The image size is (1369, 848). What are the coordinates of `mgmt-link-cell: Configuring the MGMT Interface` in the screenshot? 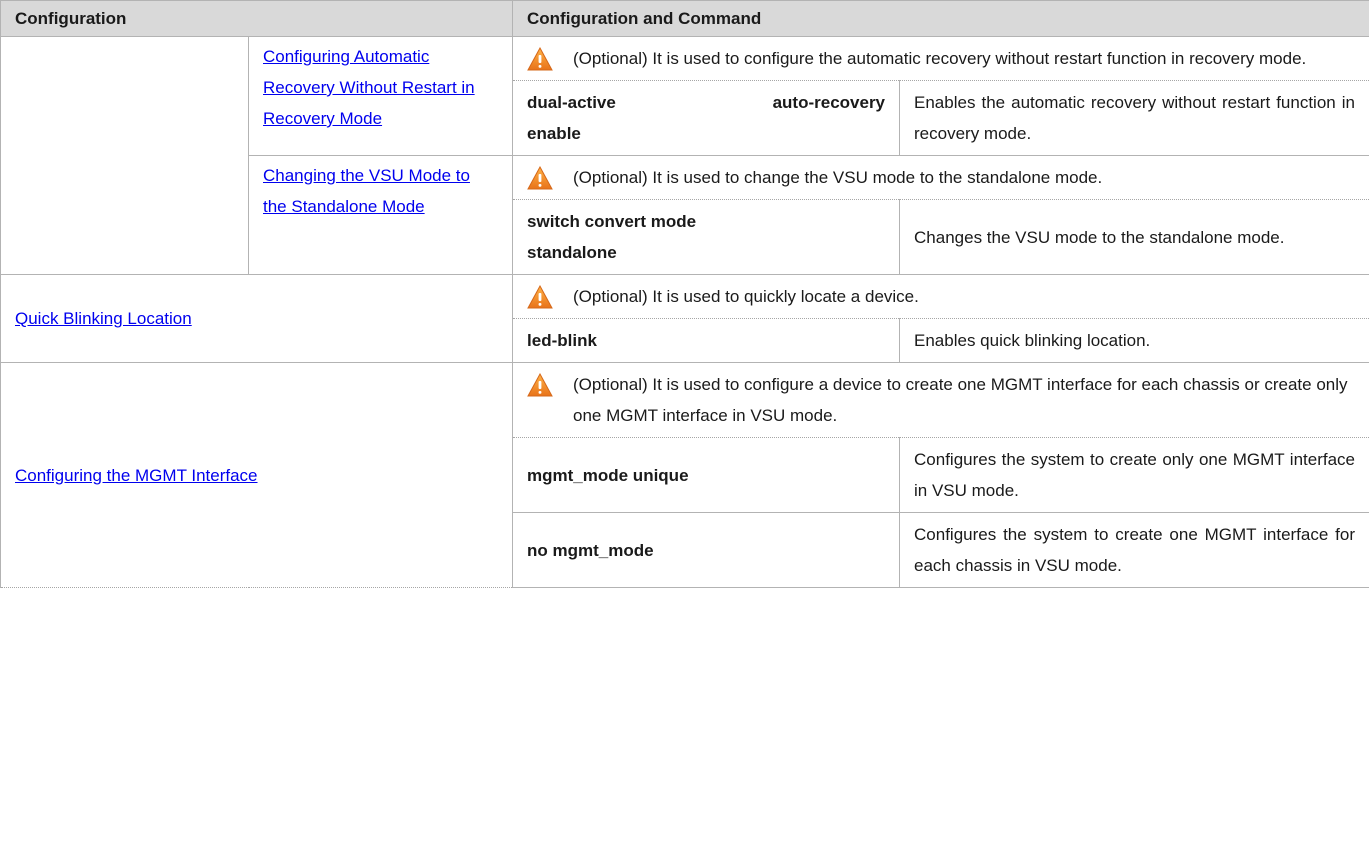 It's located at (257, 475).